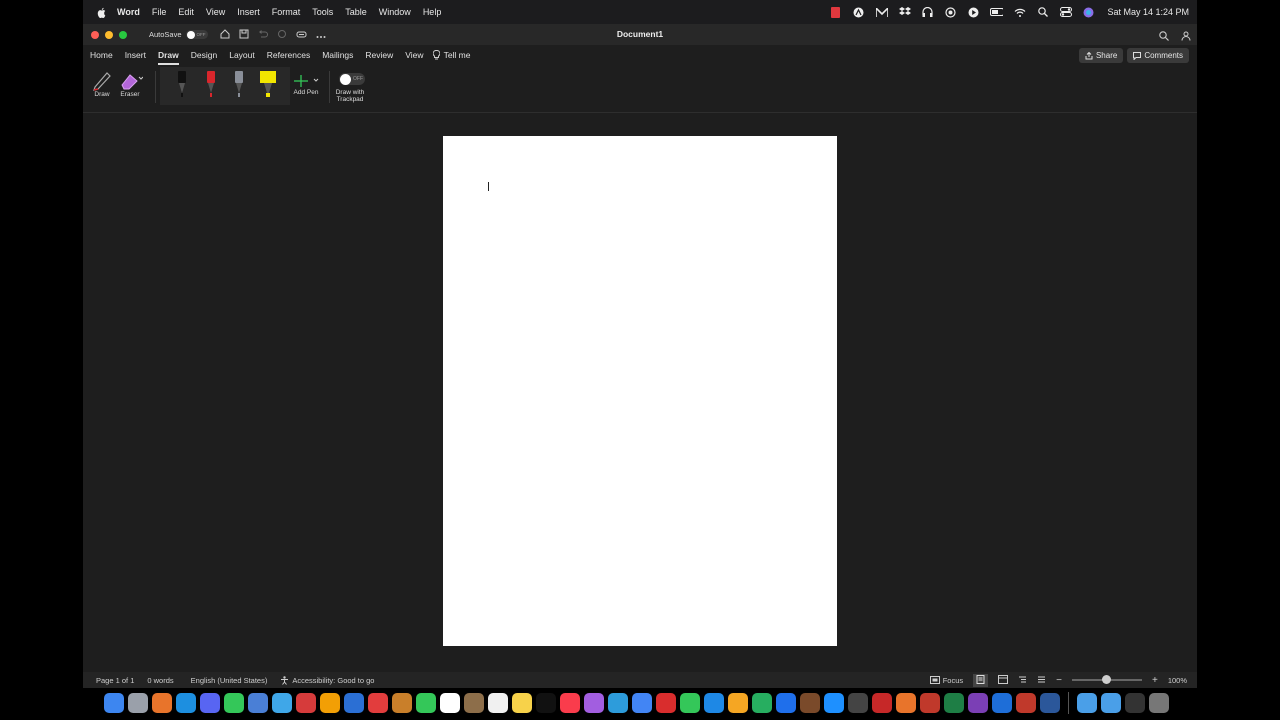  What do you see at coordinates (981, 680) in the screenshot?
I see `print-layout-view-icon` at bounding box center [981, 680].